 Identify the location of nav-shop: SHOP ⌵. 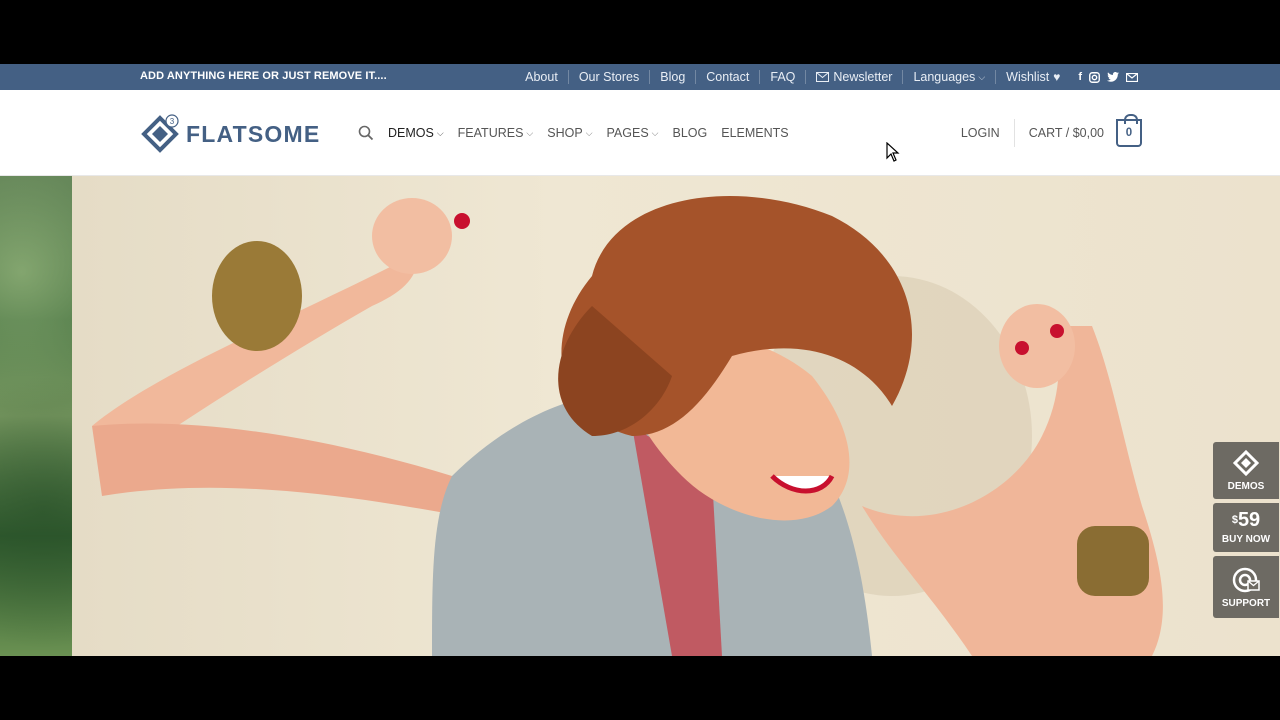
(569, 133).